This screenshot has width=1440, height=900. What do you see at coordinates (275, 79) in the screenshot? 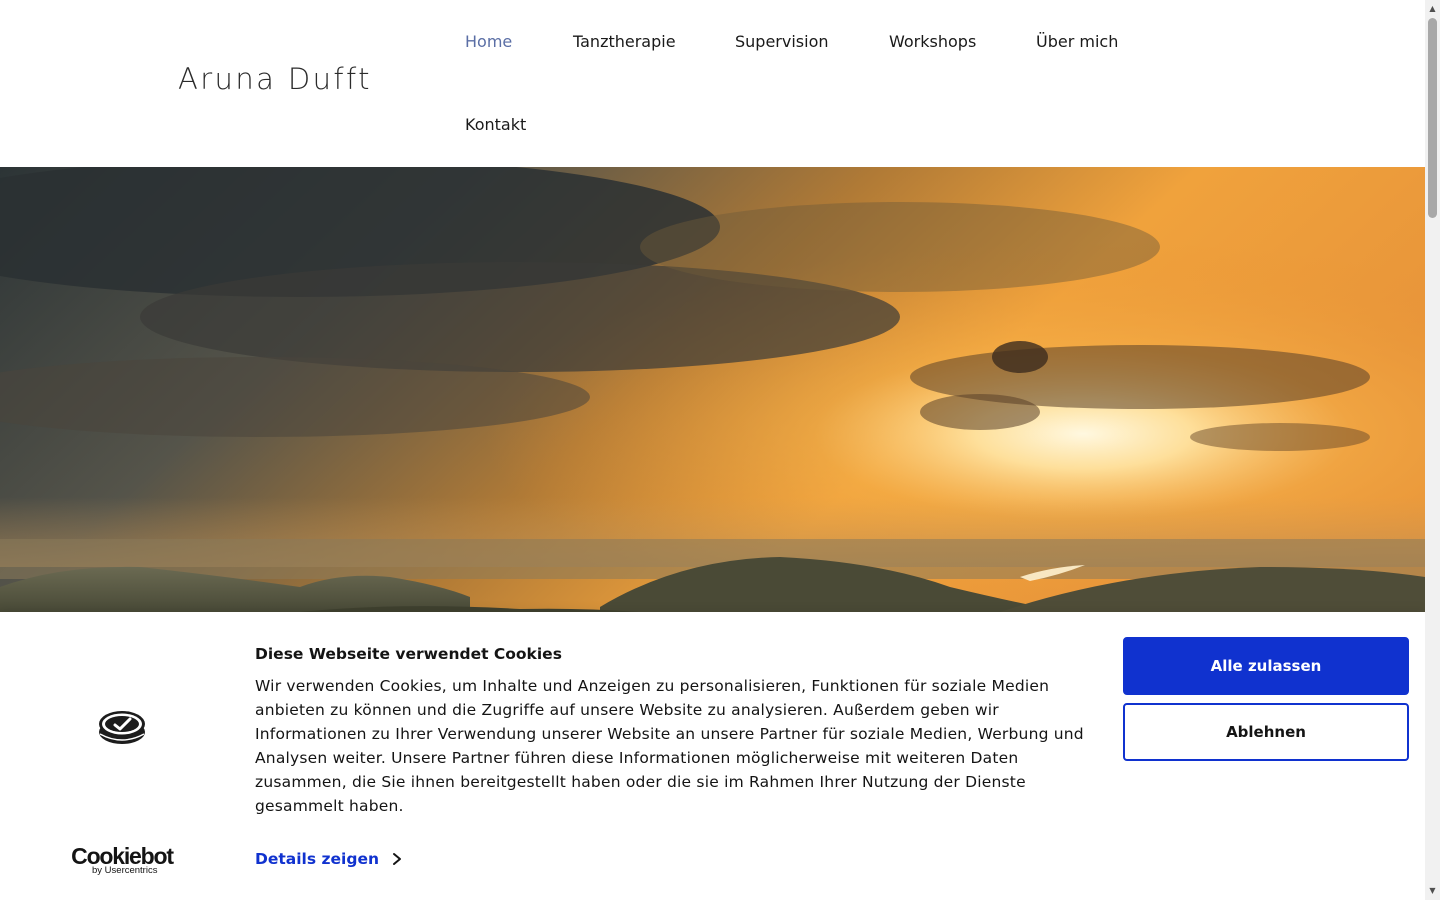
I see `site-title: Aruna Dufft` at bounding box center [275, 79].